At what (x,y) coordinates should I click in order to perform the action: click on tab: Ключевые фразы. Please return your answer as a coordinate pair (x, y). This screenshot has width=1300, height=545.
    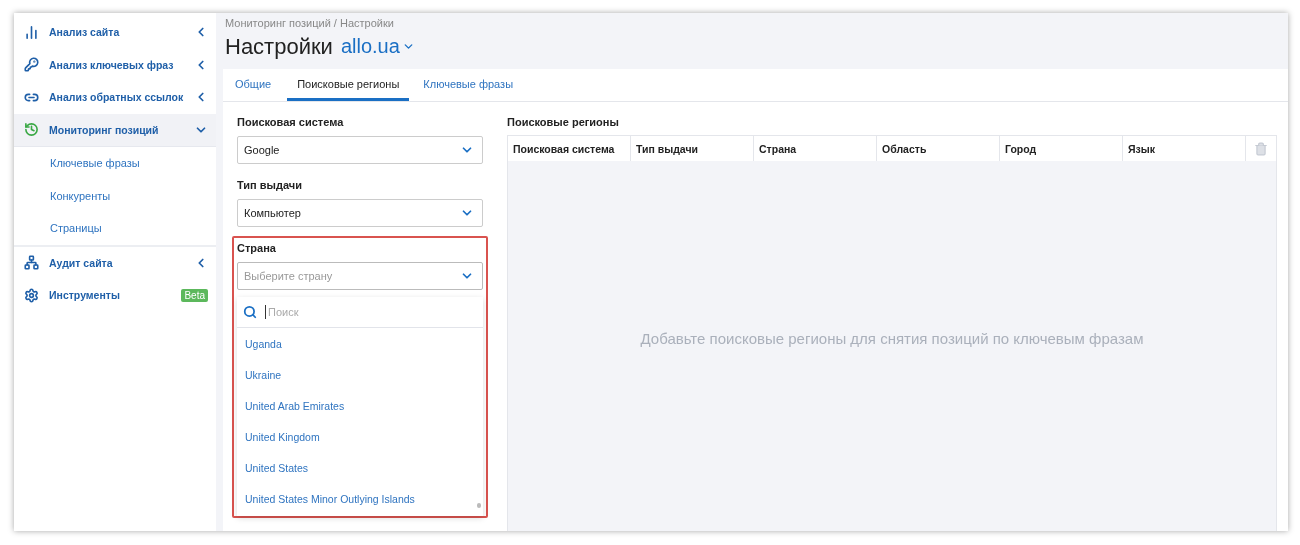
    Looking at the image, I should click on (468, 85).